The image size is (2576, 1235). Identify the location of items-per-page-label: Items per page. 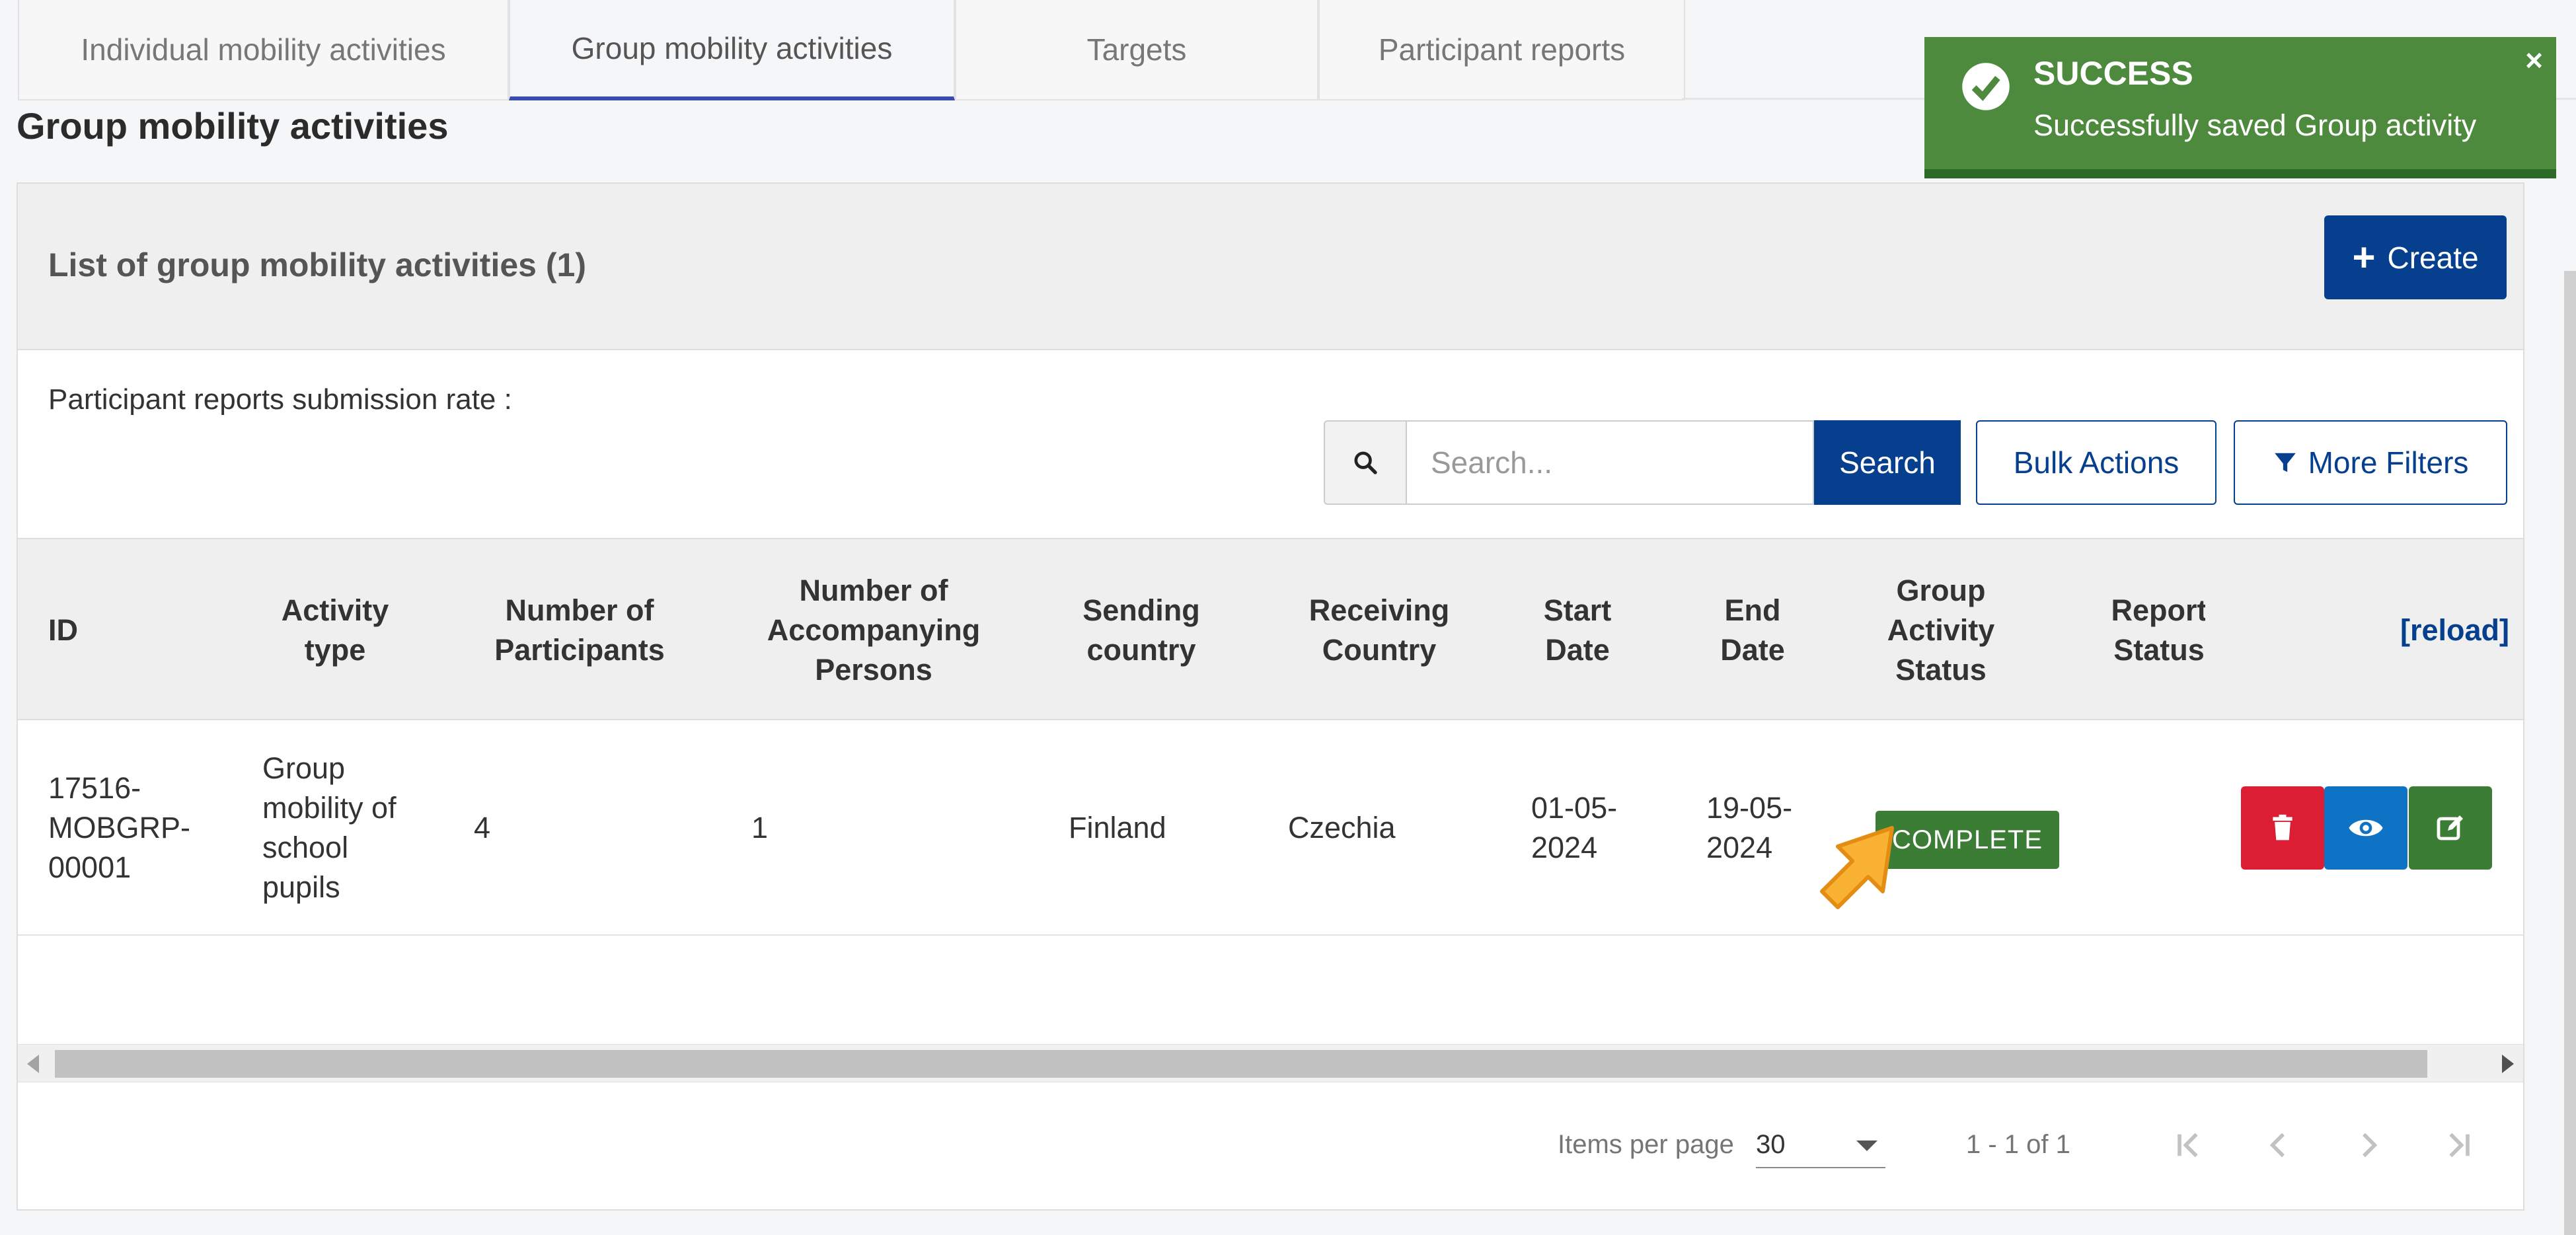
(1646, 1145).